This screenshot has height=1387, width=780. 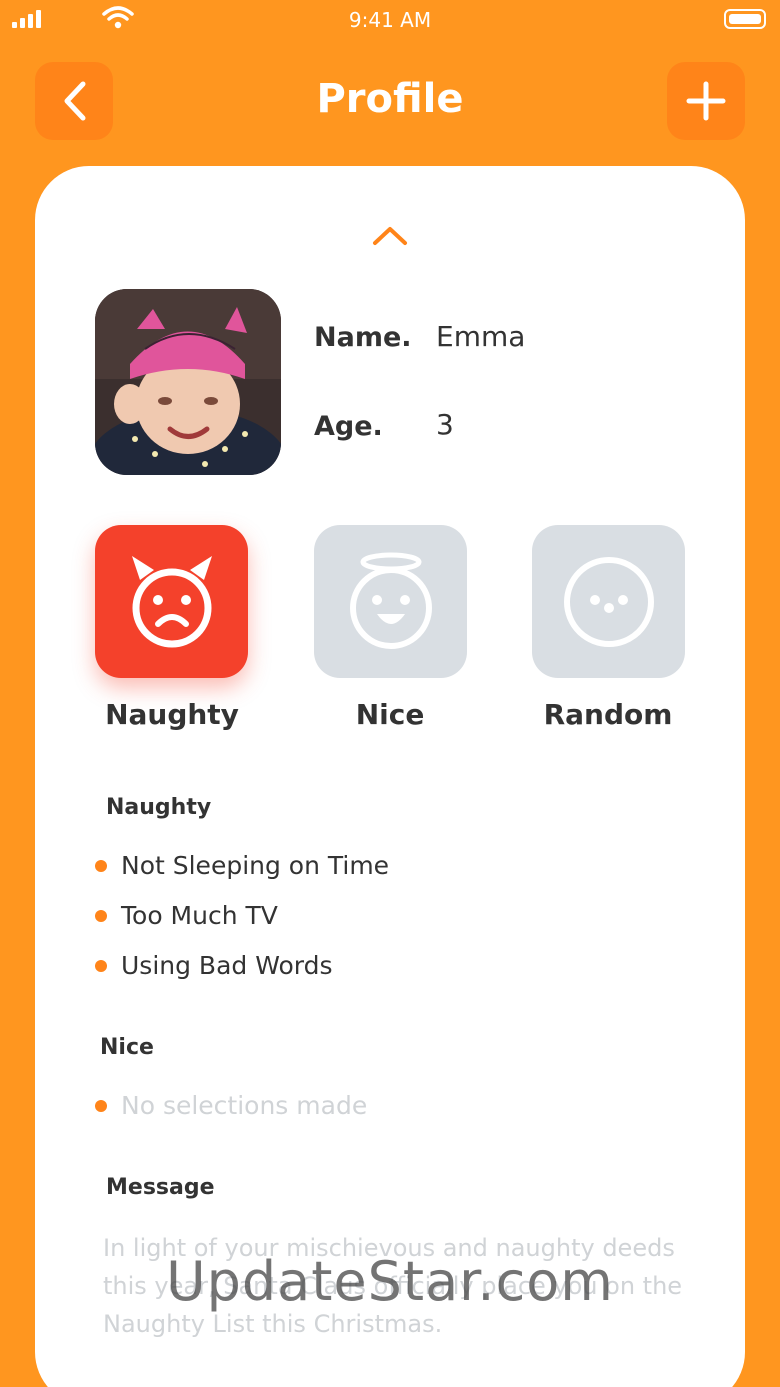 I want to click on angel-face-icon, so click(x=390, y=600).